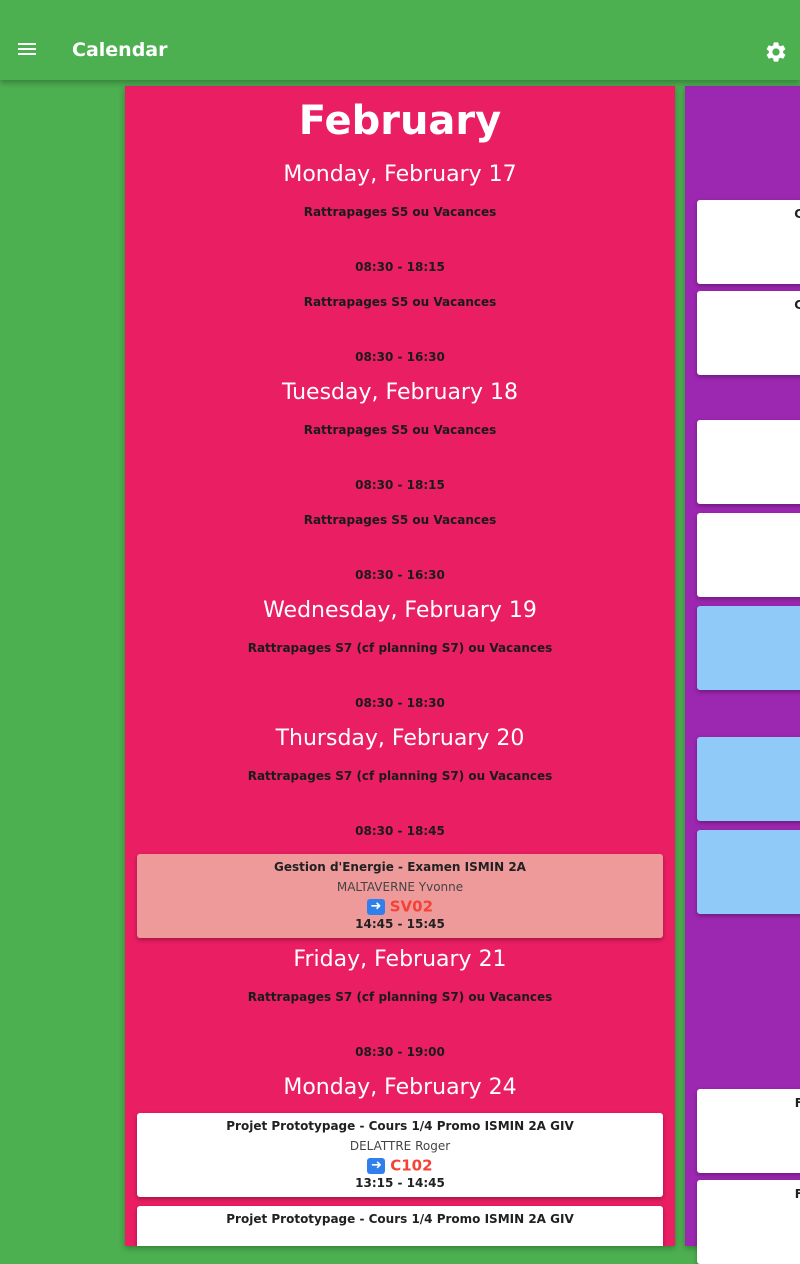 This screenshot has width=800, height=1264. I want to click on event-time: 14:45 - 15:45, so click(400, 924).